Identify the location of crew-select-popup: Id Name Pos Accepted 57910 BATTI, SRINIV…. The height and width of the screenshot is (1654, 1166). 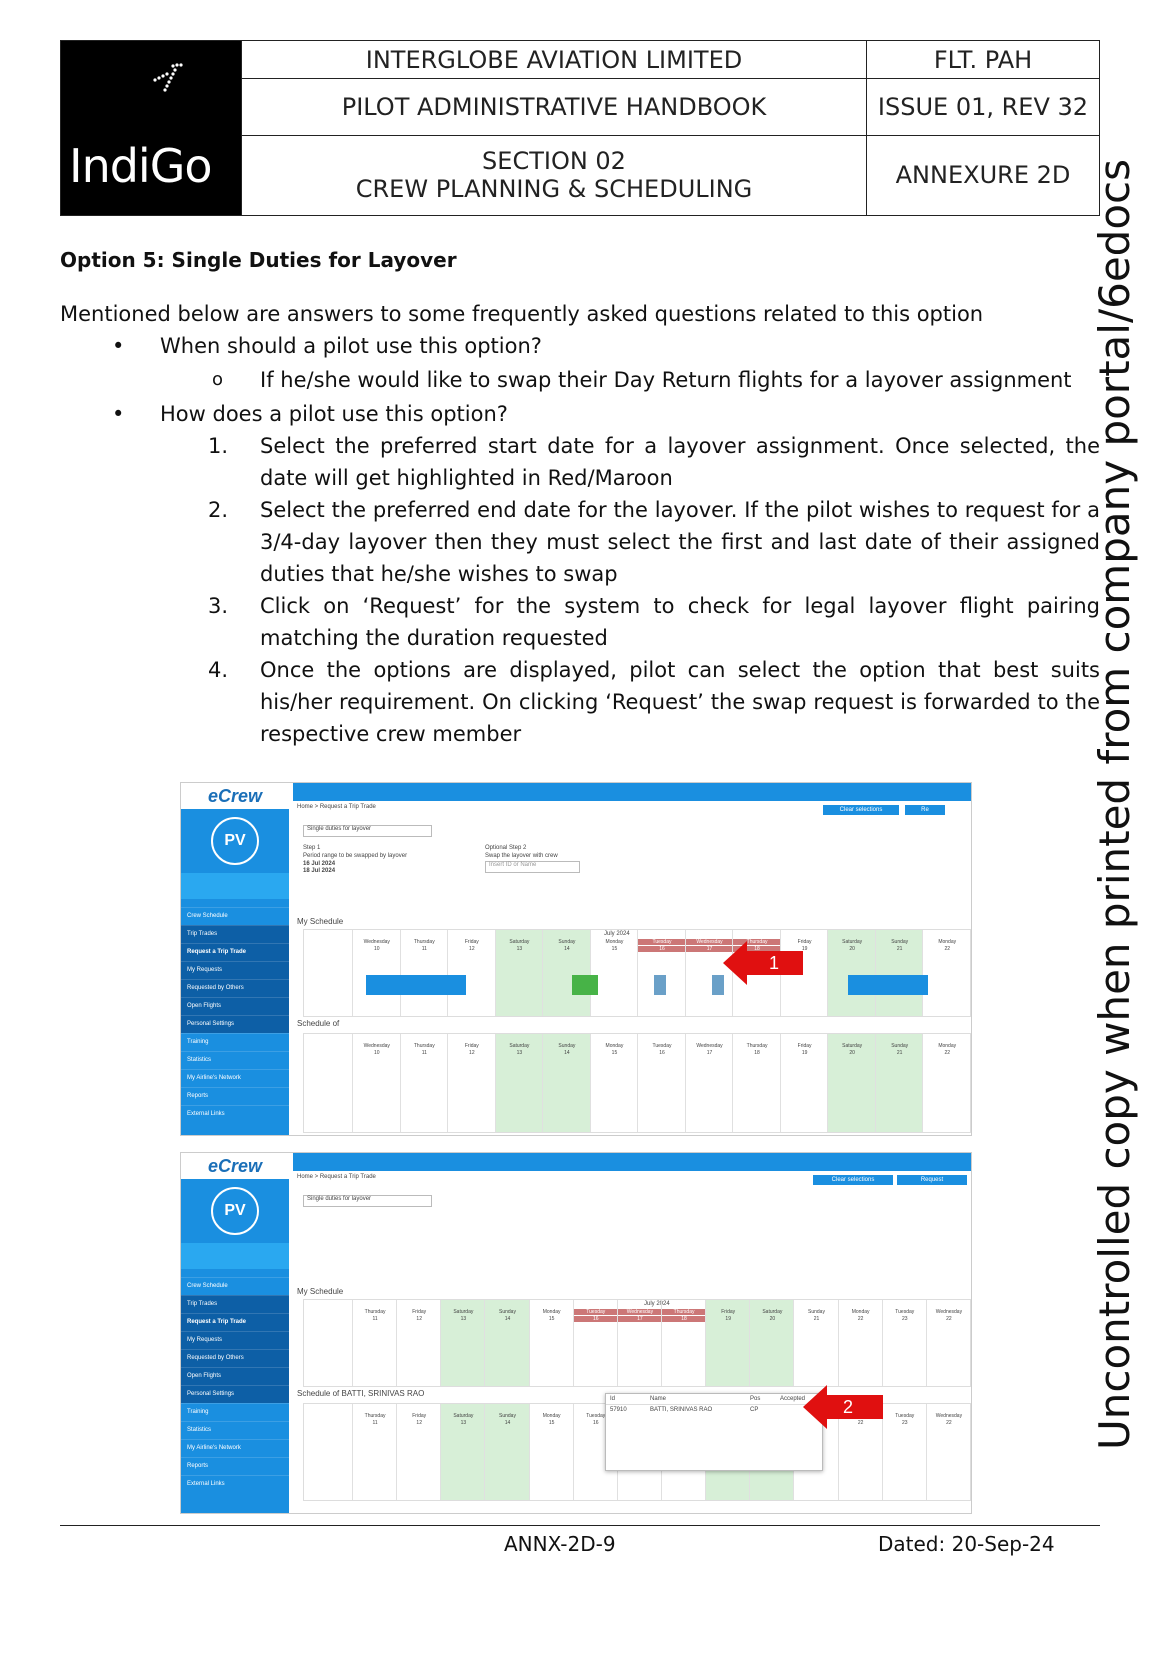
(714, 1432).